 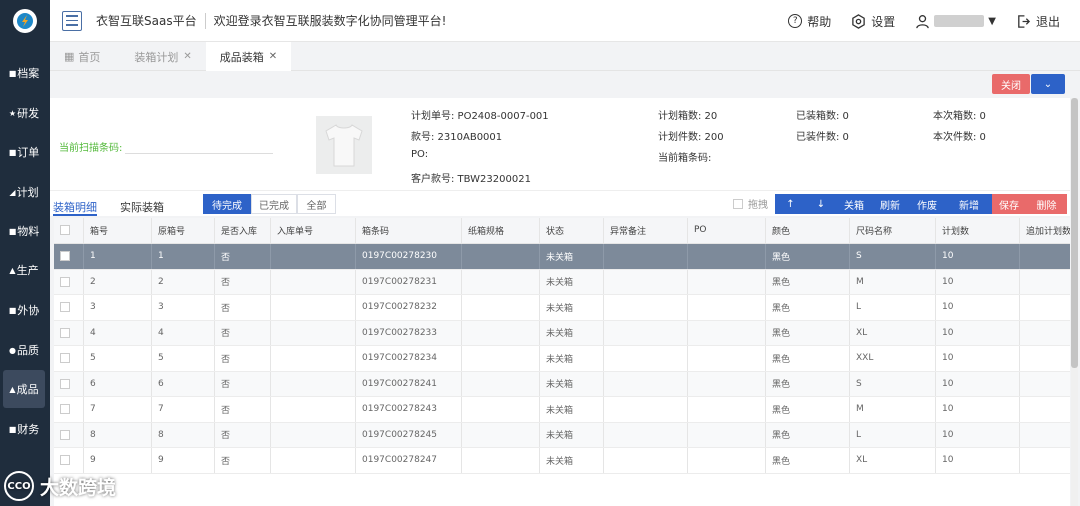 What do you see at coordinates (227, 204) in the screenshot?
I see `filter-pending: 待完成` at bounding box center [227, 204].